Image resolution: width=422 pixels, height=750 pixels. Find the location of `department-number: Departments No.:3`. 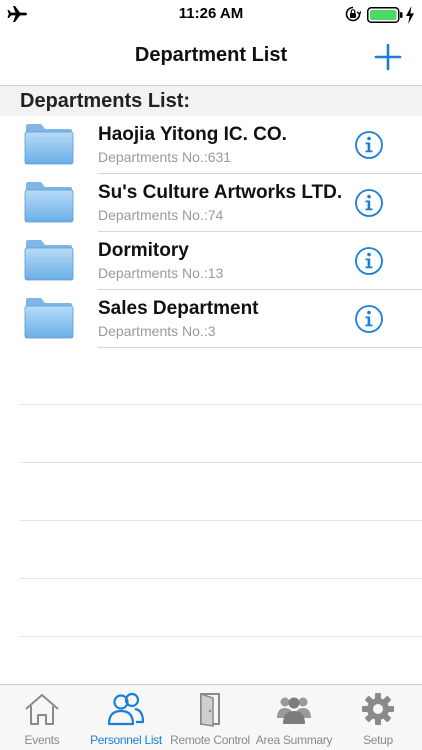

department-number: Departments No.:3 is located at coordinates (157, 331).